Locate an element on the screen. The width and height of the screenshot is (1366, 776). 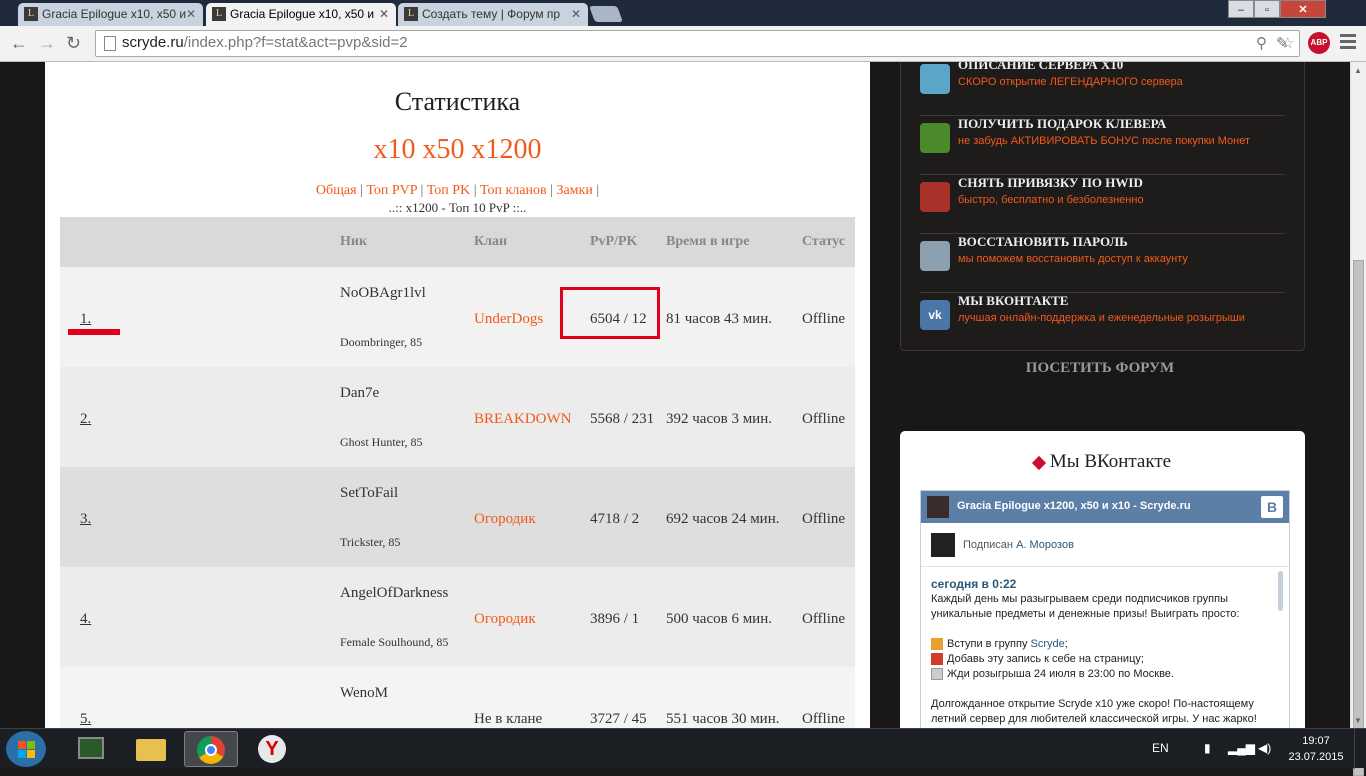
link-general: Общая is located at coordinates (336, 190).